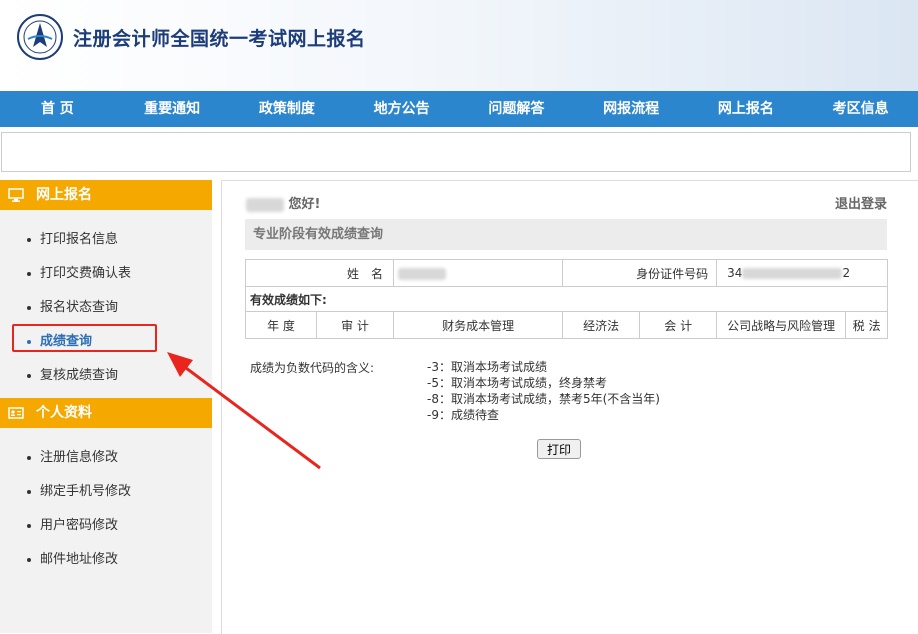 The image size is (918, 634). Describe the element at coordinates (678, 325) in the screenshot. I see `column-header: 会 计` at that location.